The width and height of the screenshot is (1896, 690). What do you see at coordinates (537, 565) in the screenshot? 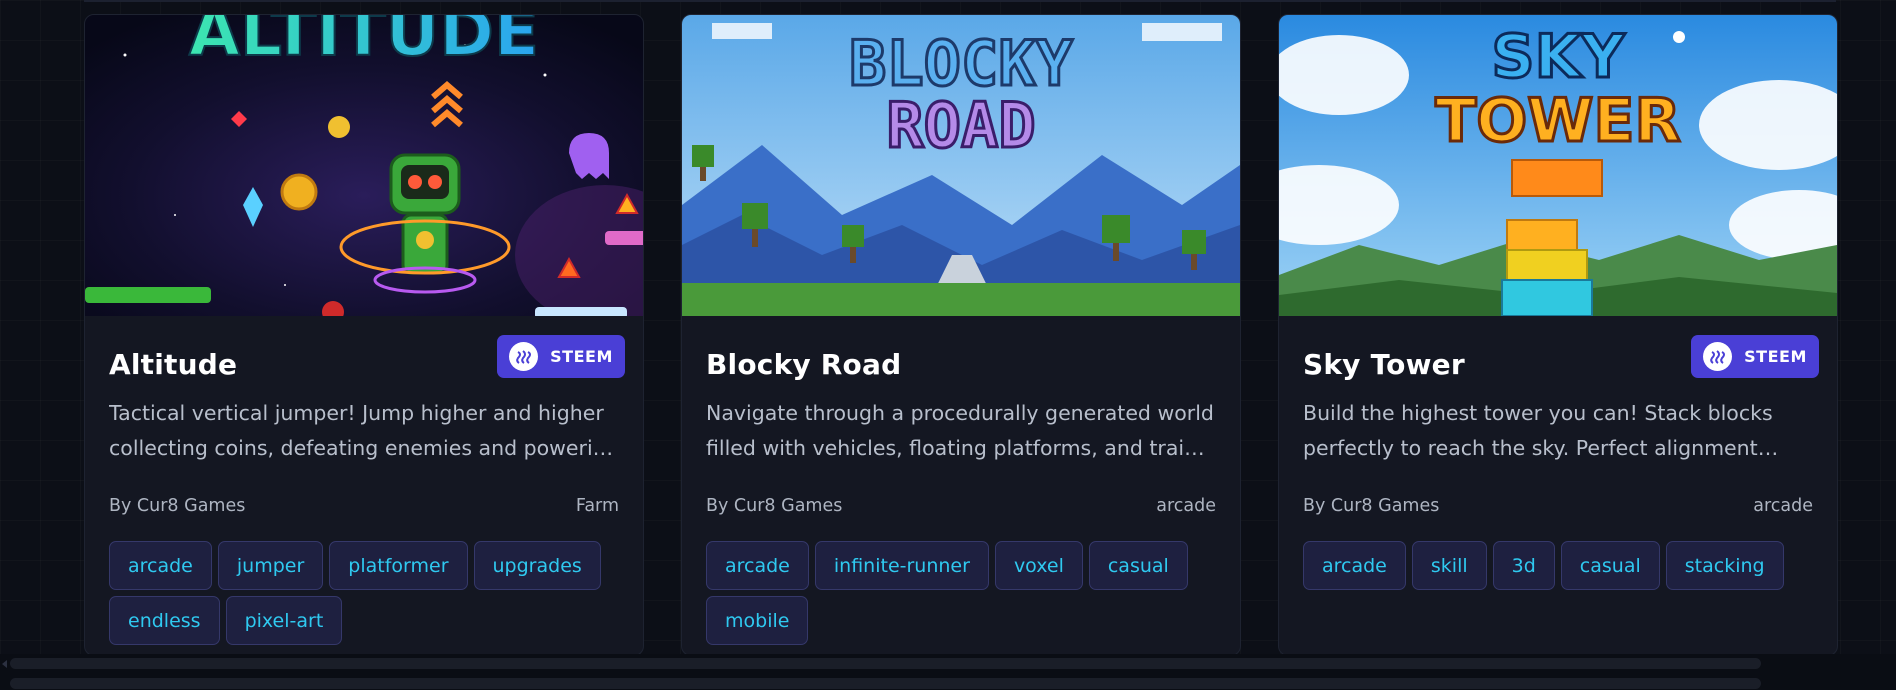
I see `tag-chip: upgrades` at bounding box center [537, 565].